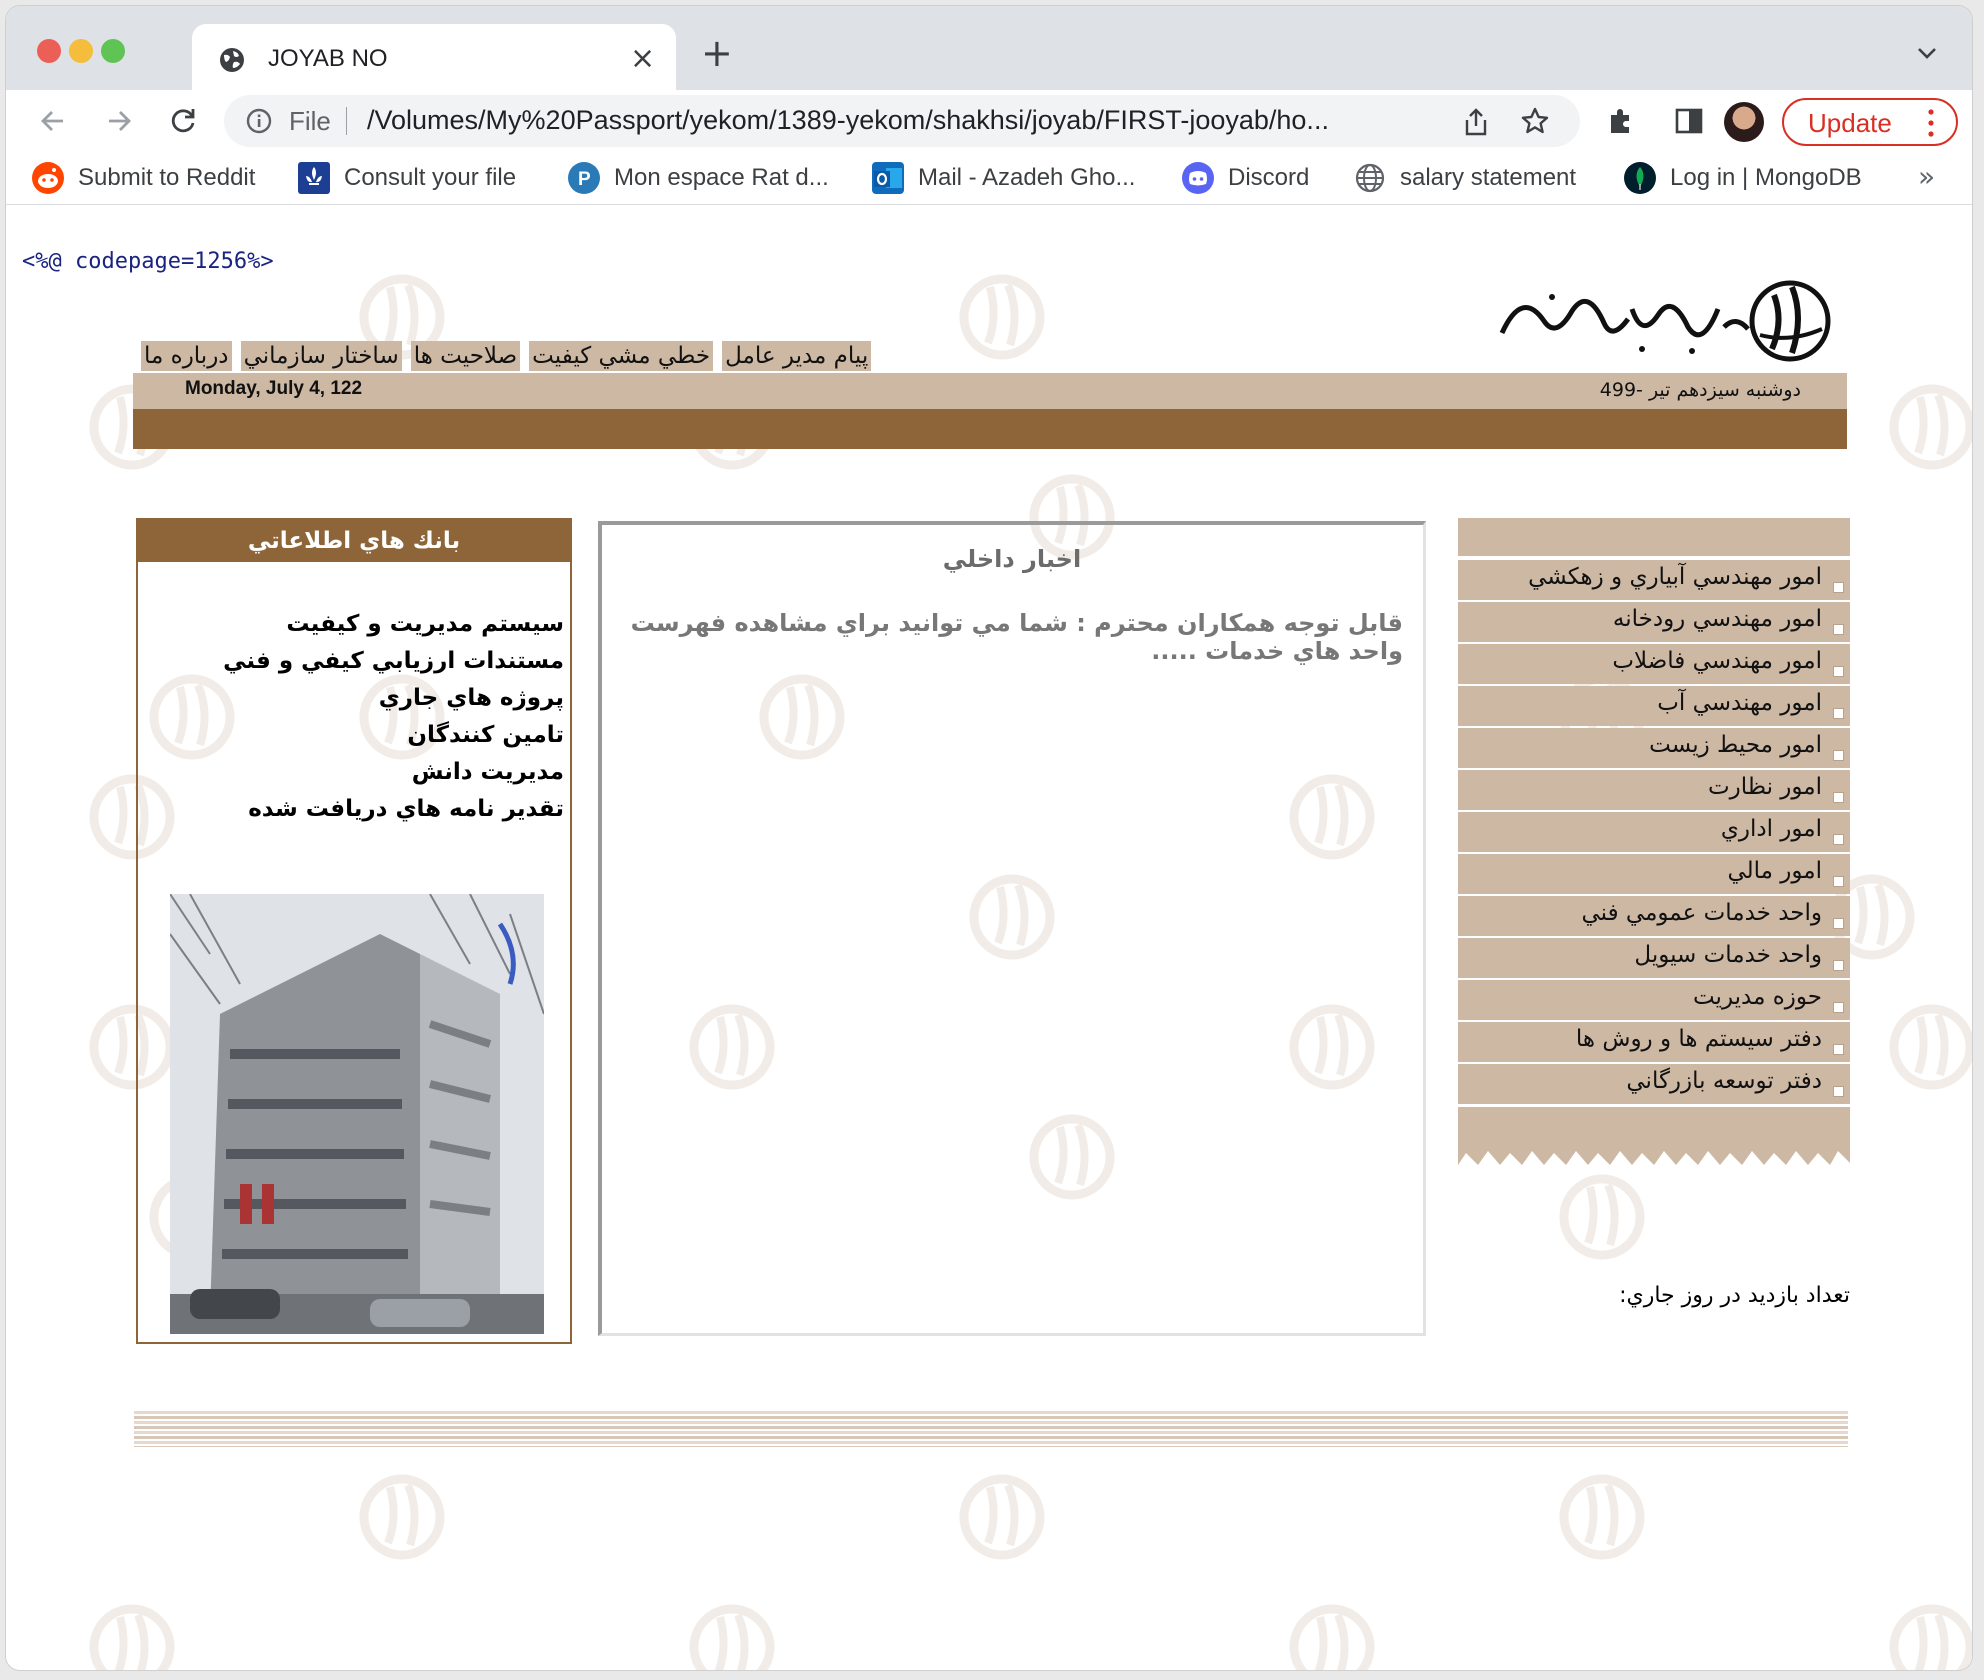  I want to click on databank-link: پروژه هاي جاري, so click(354, 698).